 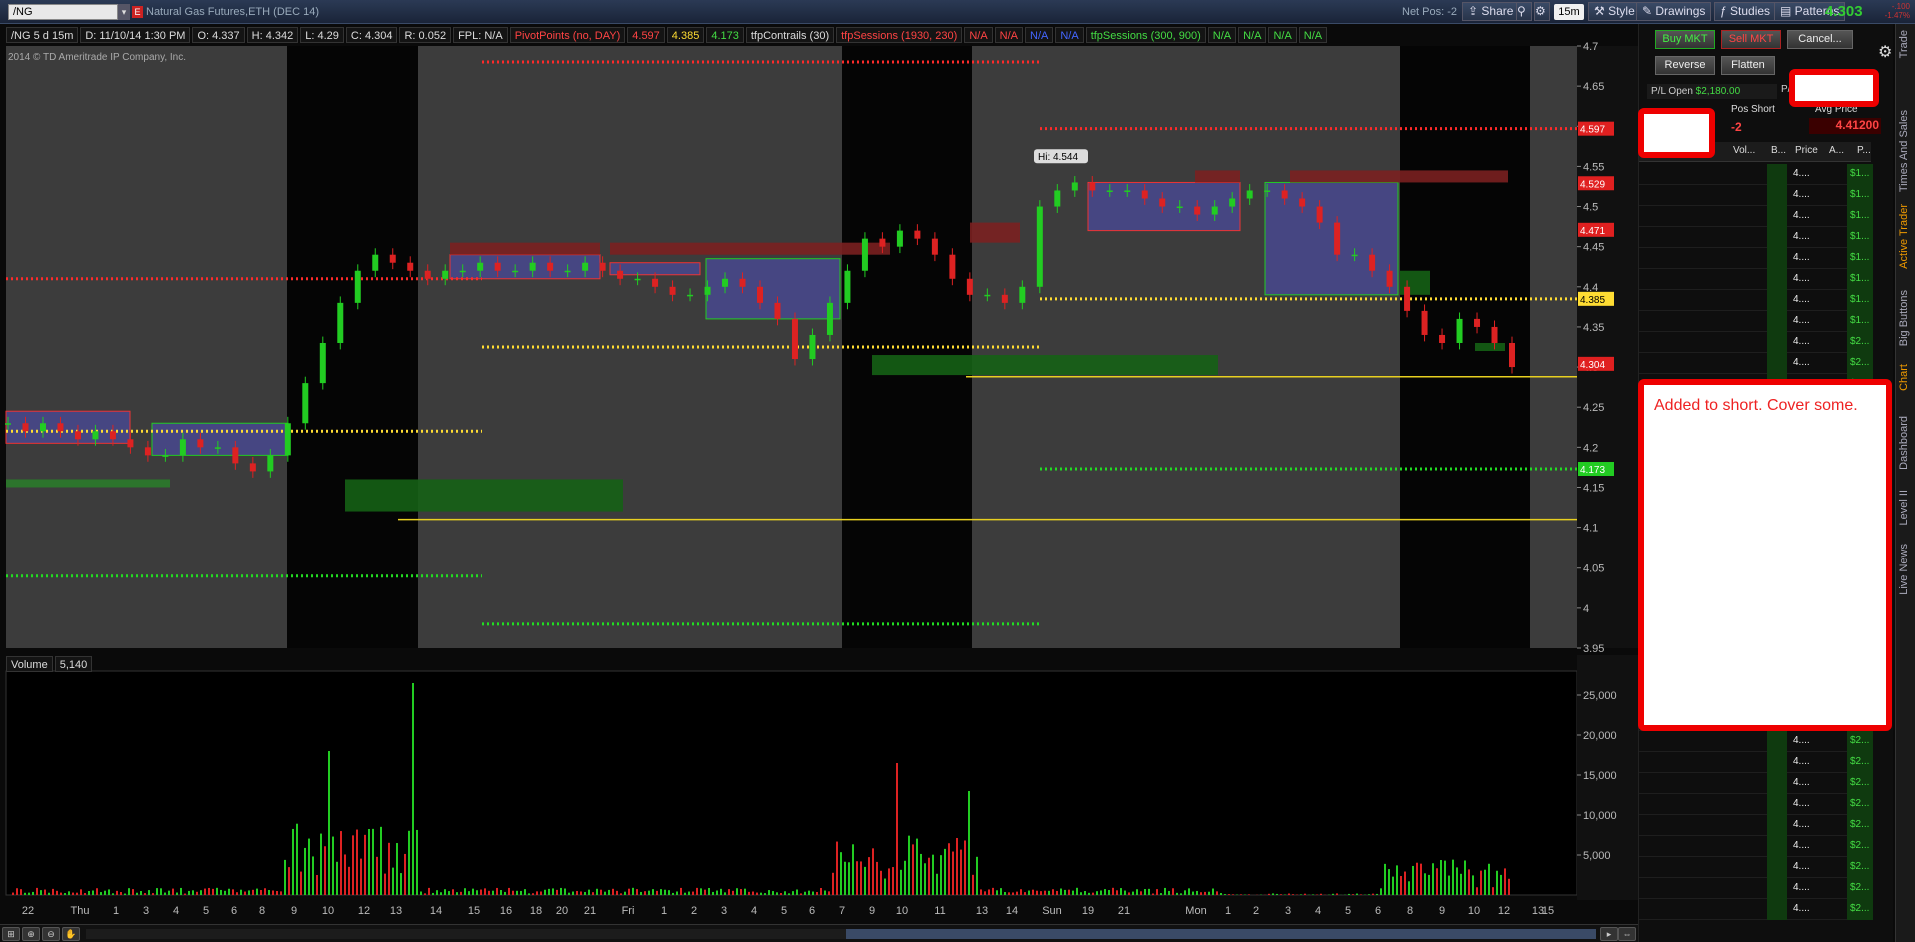 What do you see at coordinates (1904, 44) in the screenshot?
I see `side-tab: Trade` at bounding box center [1904, 44].